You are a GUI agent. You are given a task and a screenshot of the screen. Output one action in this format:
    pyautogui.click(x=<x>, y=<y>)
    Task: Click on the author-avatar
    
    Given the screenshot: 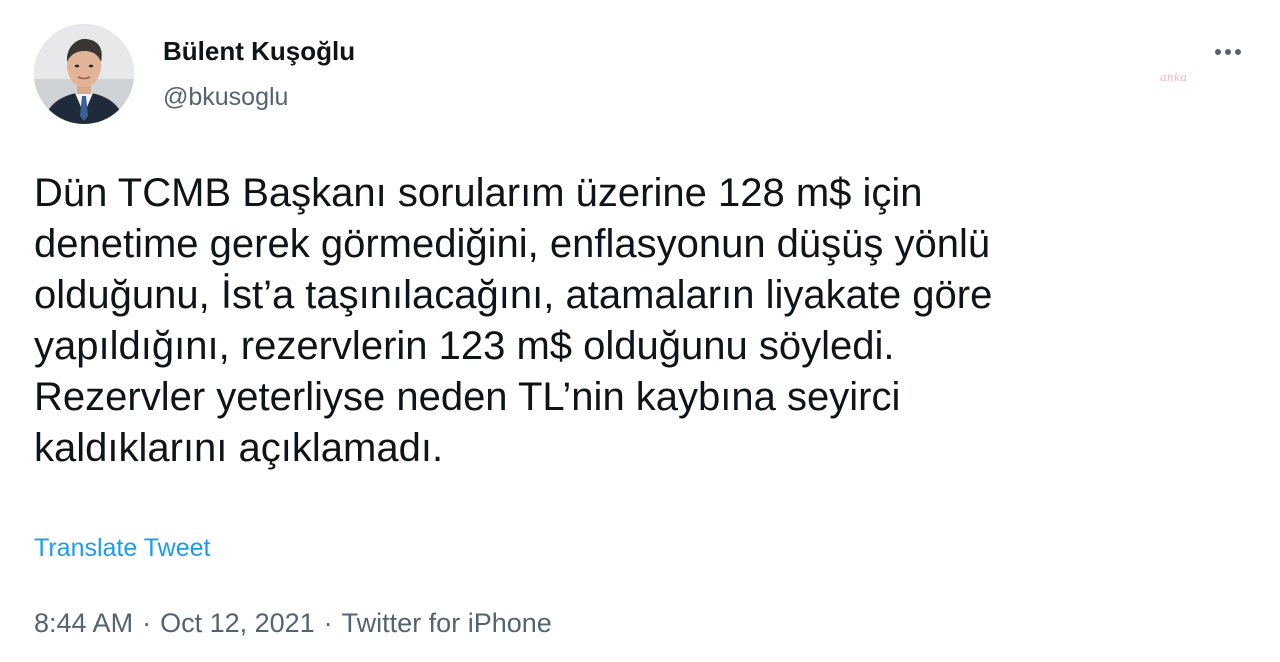 What is the action you would take?
    pyautogui.click(x=84, y=74)
    